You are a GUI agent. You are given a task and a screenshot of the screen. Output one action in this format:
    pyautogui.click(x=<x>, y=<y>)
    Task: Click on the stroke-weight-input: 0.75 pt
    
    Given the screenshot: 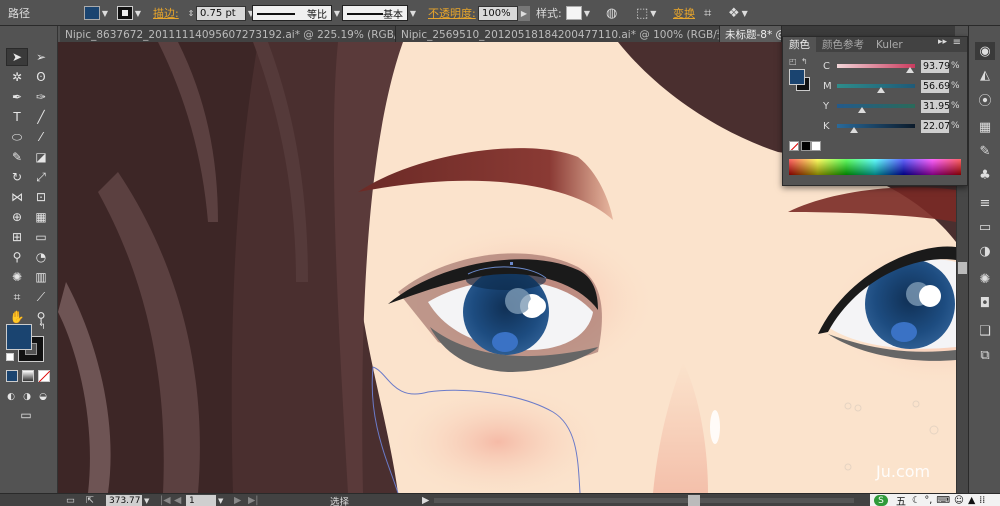 What is the action you would take?
    pyautogui.click(x=221, y=13)
    